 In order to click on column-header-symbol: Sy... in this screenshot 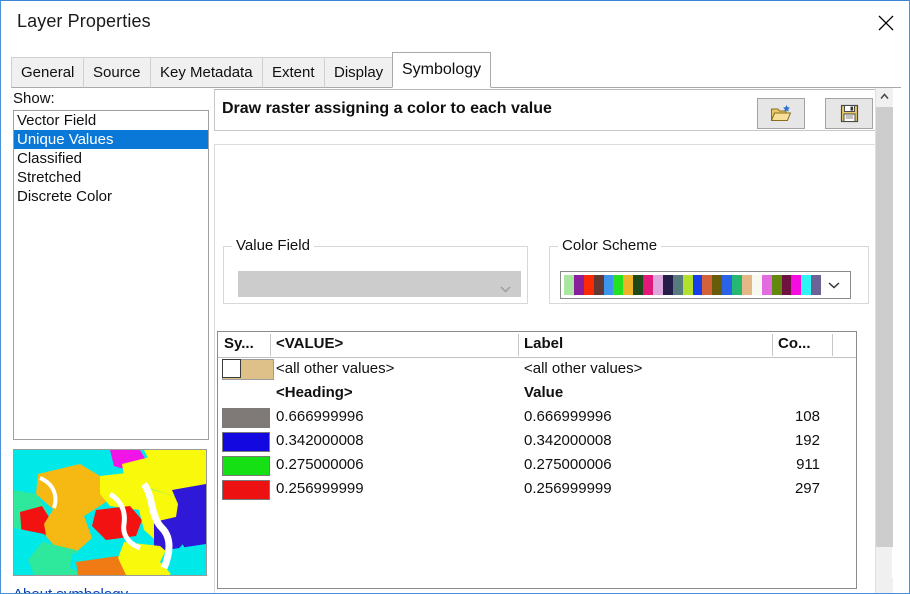, I will do `click(239, 343)`.